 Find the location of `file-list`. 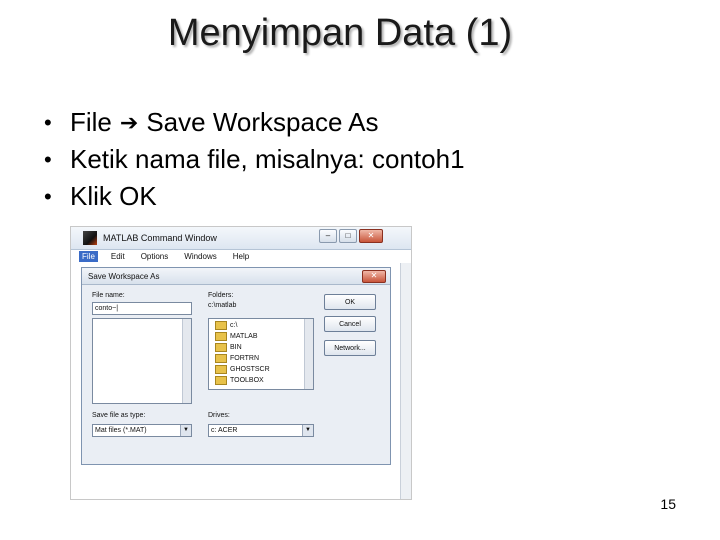

file-list is located at coordinates (142, 361).